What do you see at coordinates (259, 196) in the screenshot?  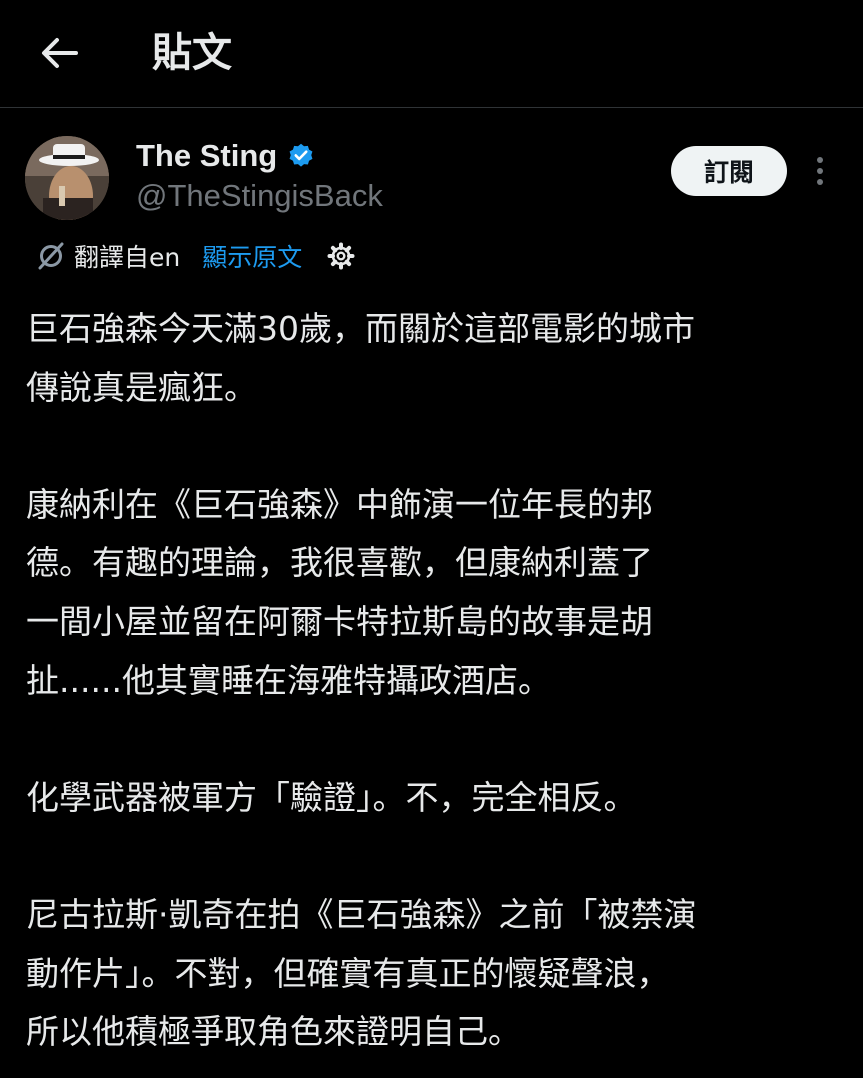 I see `author-handle: @TheStingisBack` at bounding box center [259, 196].